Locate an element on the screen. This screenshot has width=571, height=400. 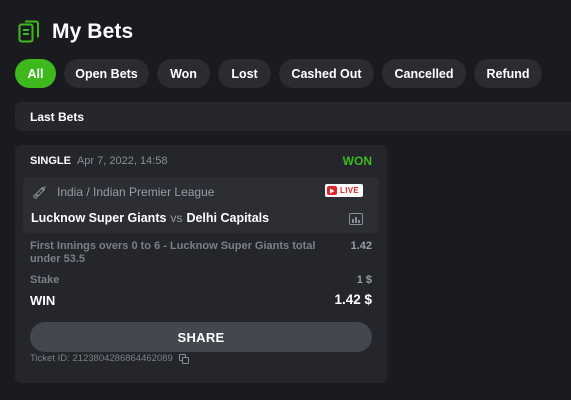
bet-result-badge: WON is located at coordinates (357, 161).